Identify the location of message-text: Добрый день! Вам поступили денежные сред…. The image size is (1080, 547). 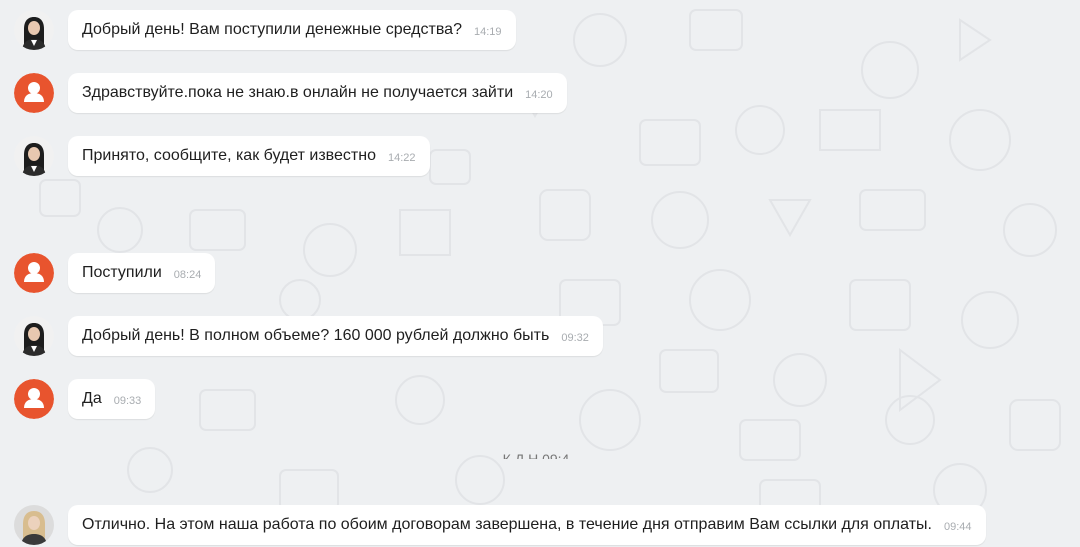
(272, 29).